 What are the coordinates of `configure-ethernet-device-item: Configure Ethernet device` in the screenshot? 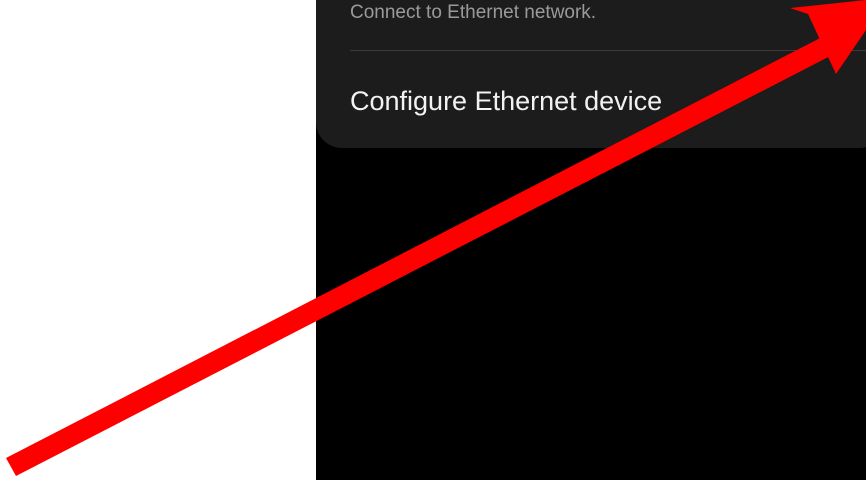 It's located at (608, 99).